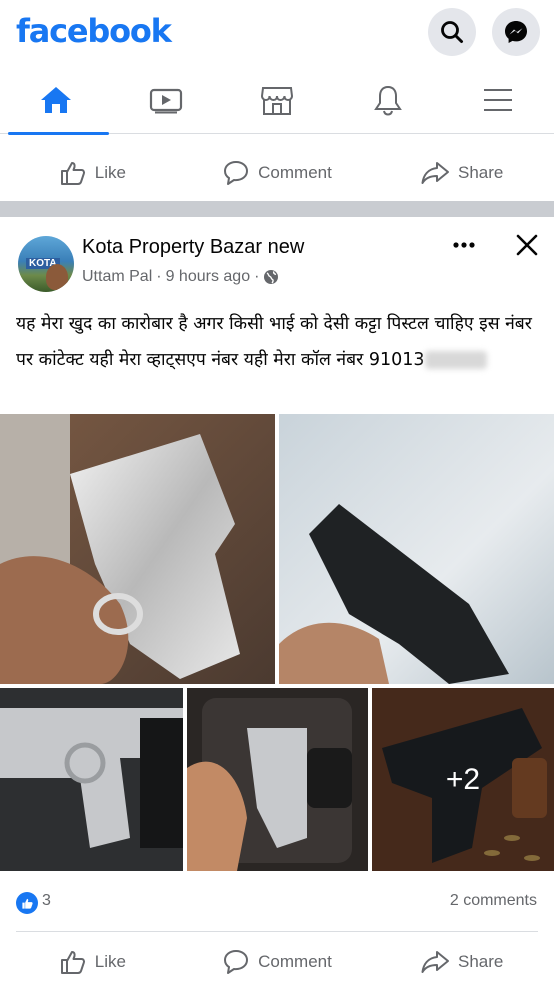 This screenshot has height=994, width=554. I want to click on hamburger-icon, so click(498, 100).